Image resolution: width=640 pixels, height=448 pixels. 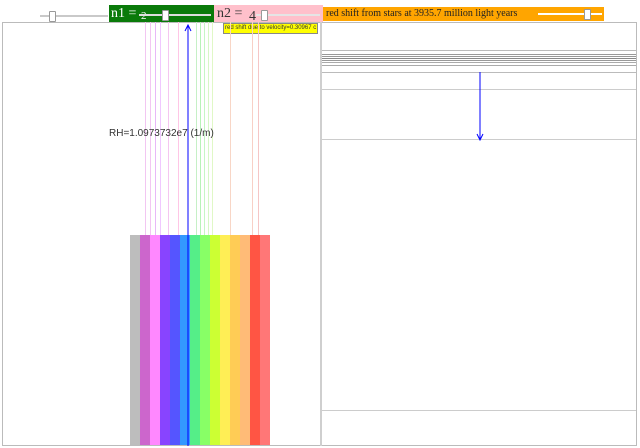 What do you see at coordinates (264, 15) in the screenshot?
I see `n2-slider-thumb` at bounding box center [264, 15].